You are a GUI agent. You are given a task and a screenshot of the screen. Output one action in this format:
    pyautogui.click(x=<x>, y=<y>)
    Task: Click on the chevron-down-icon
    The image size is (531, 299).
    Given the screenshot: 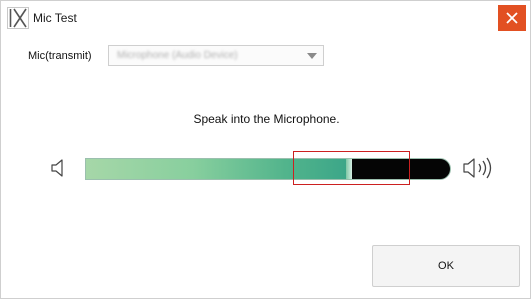 What is the action you would take?
    pyautogui.click(x=312, y=56)
    